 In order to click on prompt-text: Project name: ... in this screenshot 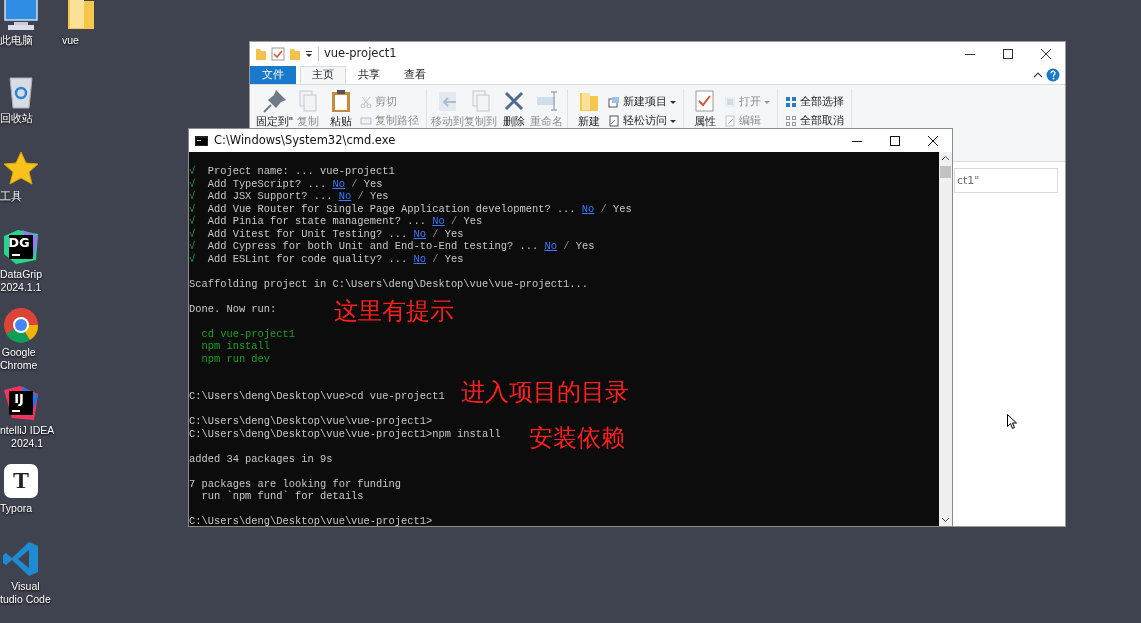, I will do `click(261, 171)`.